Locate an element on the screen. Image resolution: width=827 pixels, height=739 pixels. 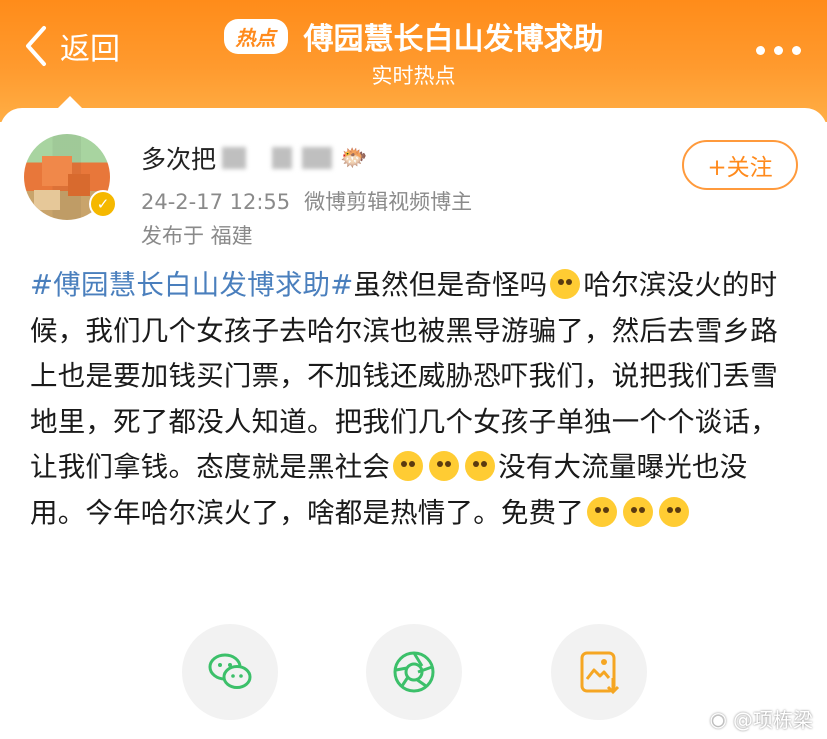
post-text-1: 虽然但是奇怪吗 is located at coordinates (450, 285).